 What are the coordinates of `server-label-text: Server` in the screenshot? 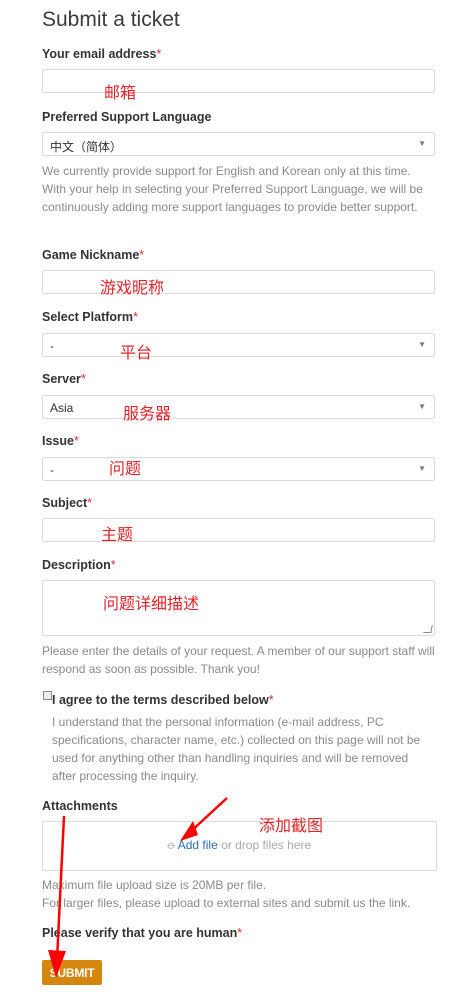 It's located at (61, 379).